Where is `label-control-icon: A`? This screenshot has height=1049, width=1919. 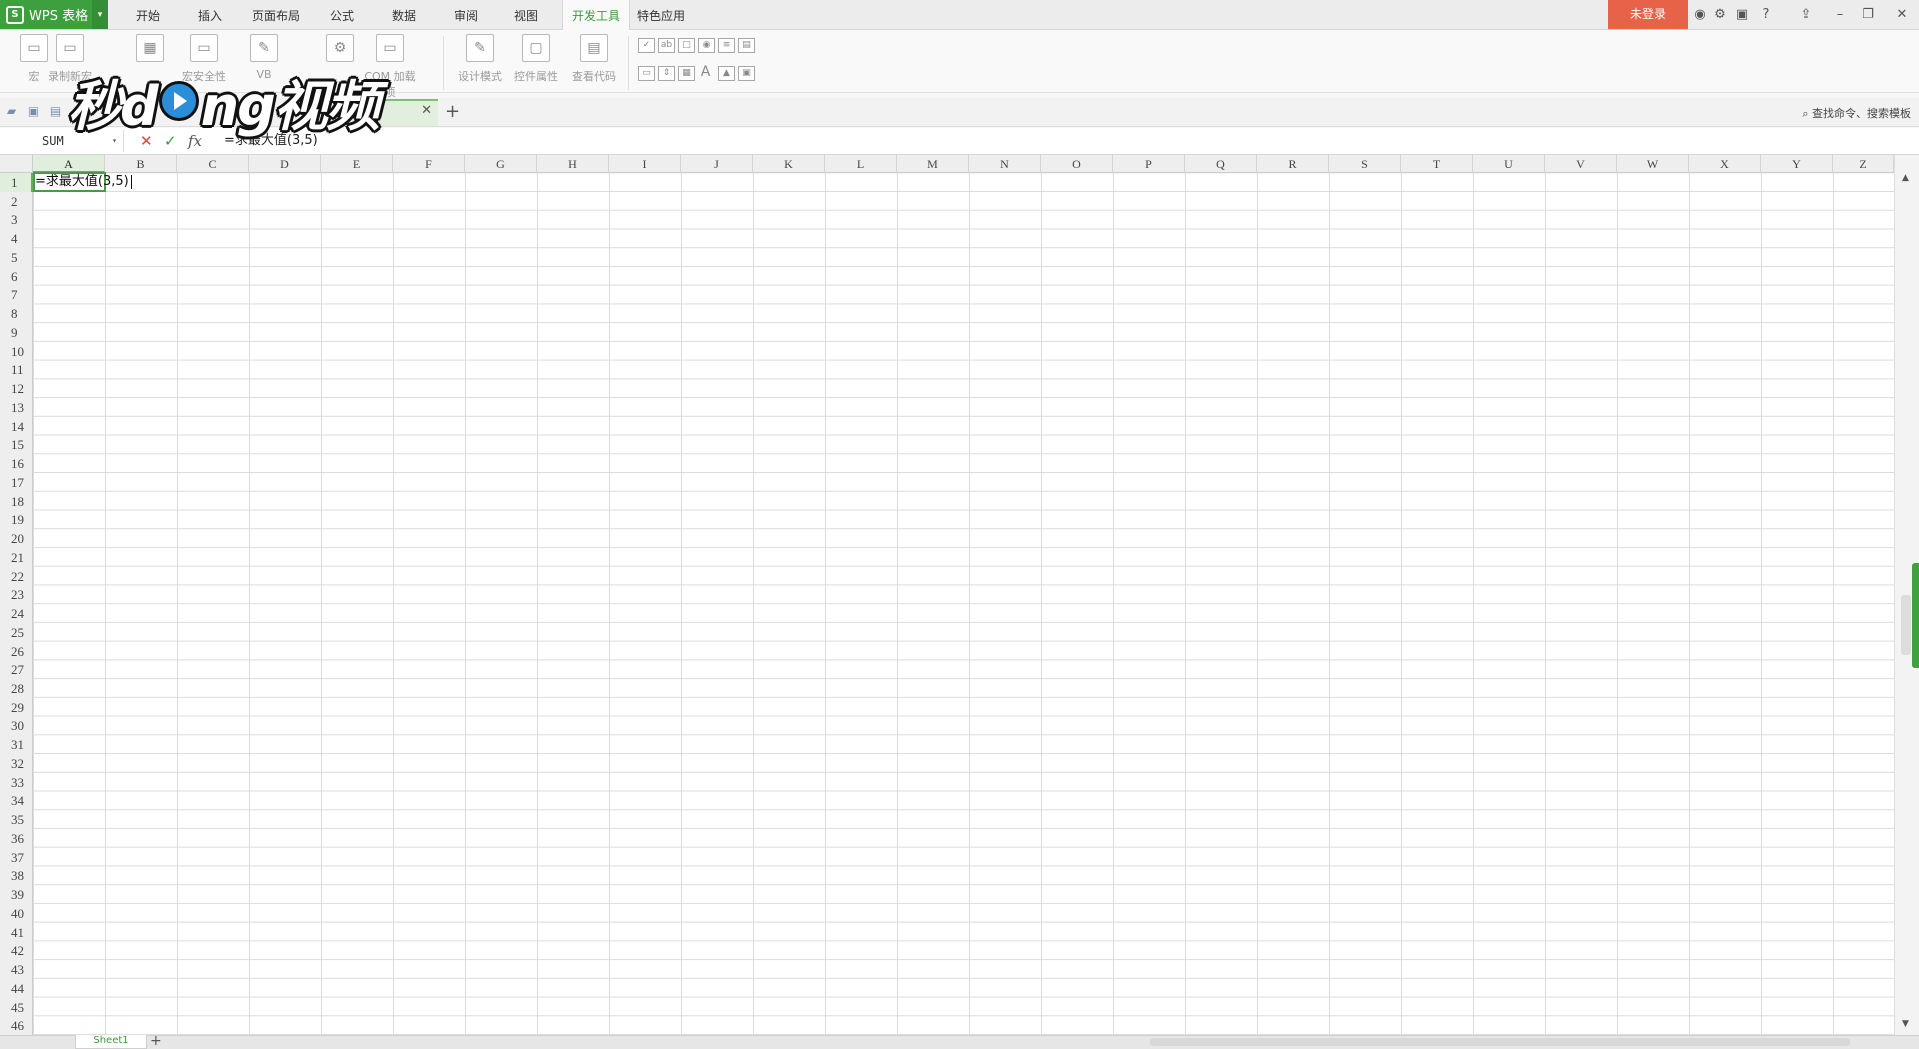
label-control-icon: A is located at coordinates (705, 72).